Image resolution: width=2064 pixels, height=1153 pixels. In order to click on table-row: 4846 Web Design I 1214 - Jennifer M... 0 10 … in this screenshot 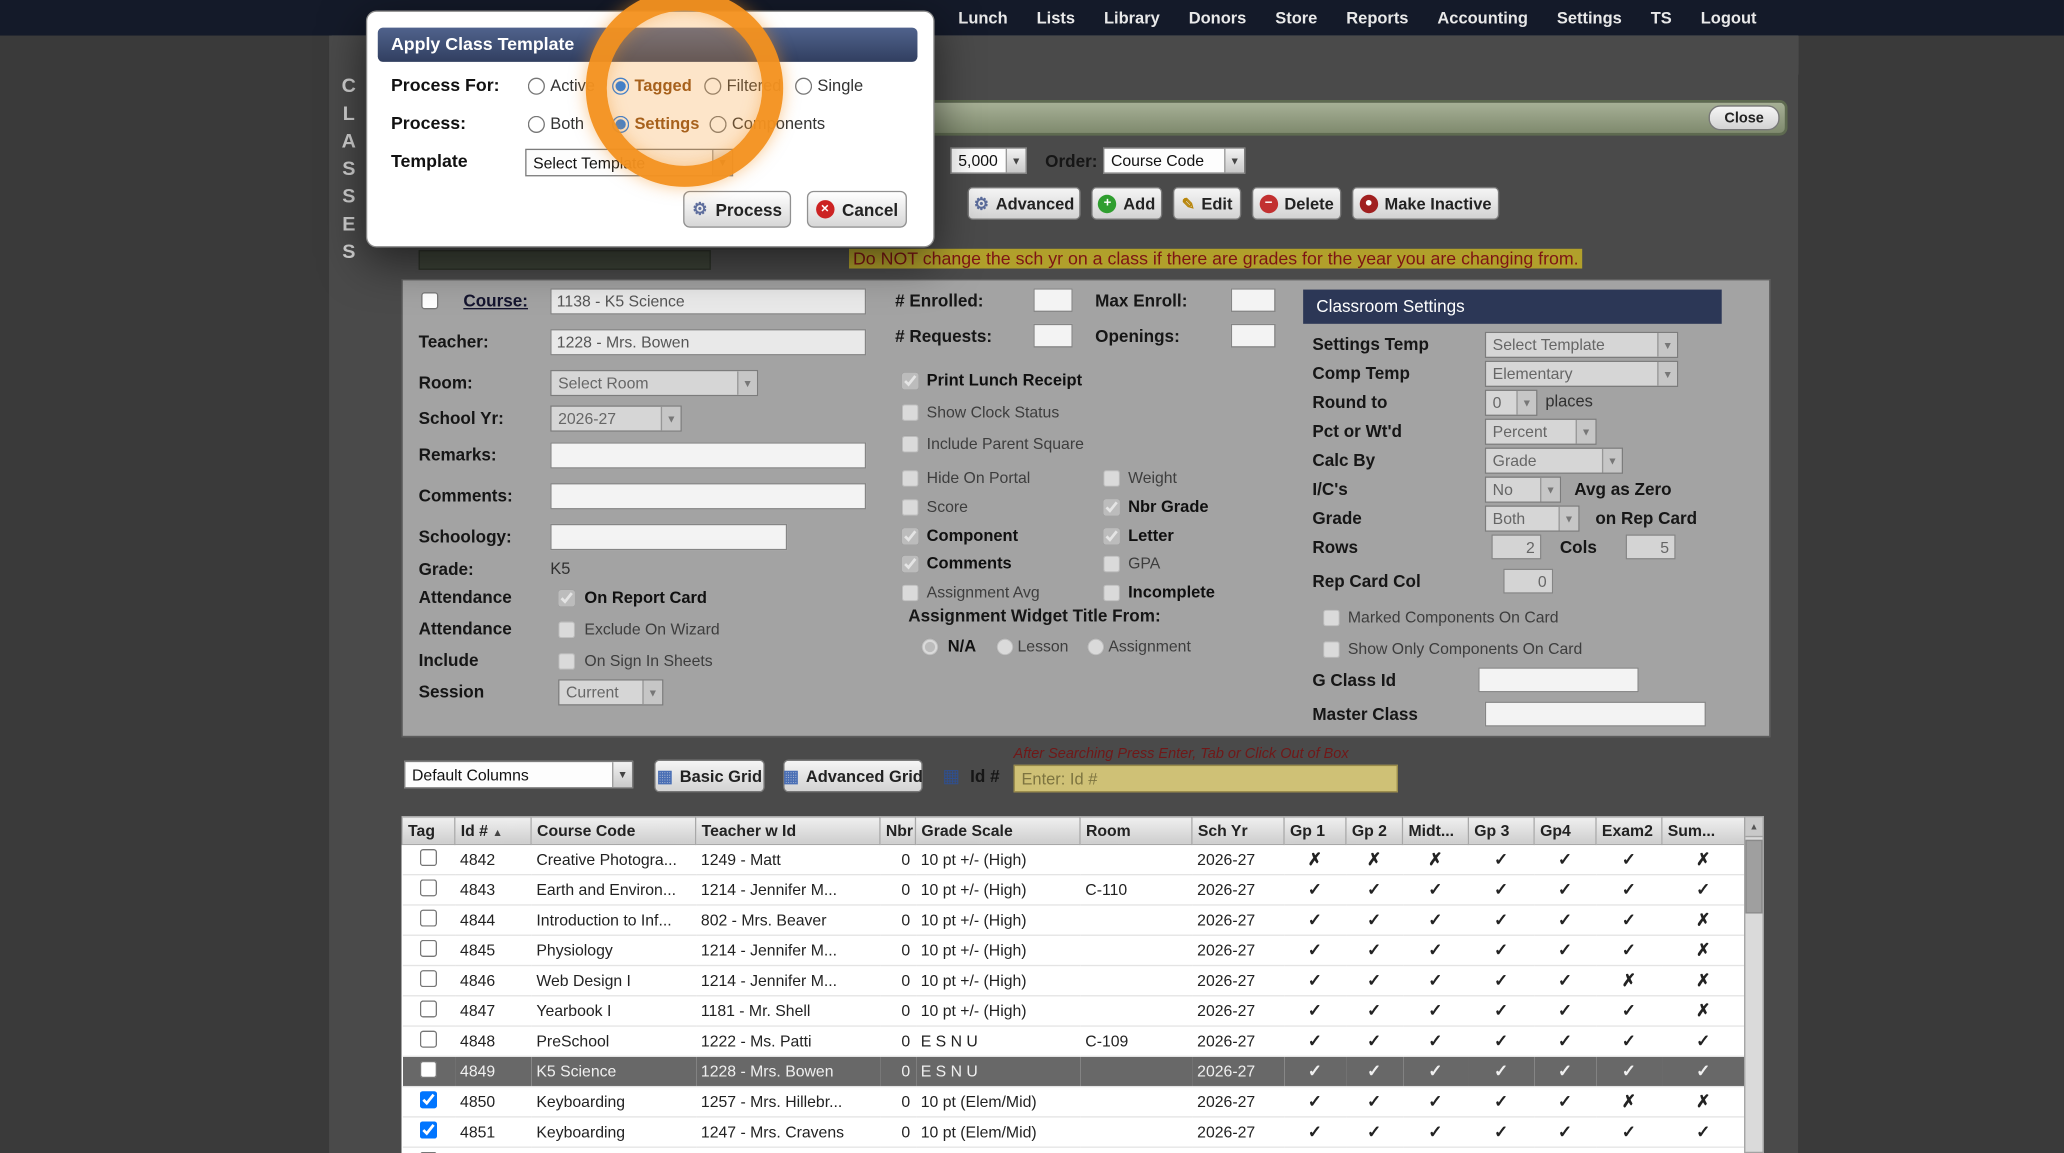, I will do `click(1073, 981)`.